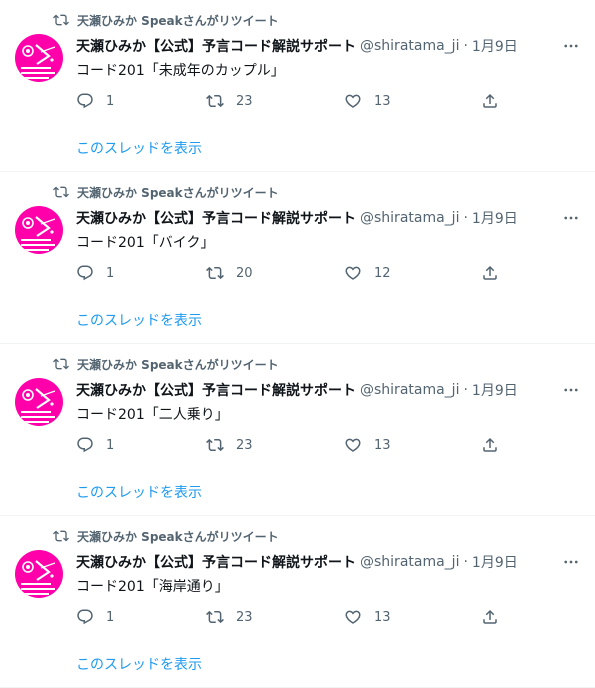 The height and width of the screenshot is (688, 595). I want to click on retweet-count: 20, so click(244, 273).